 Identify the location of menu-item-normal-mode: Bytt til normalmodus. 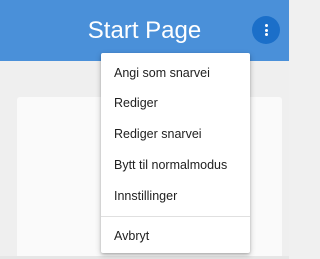
(175, 165).